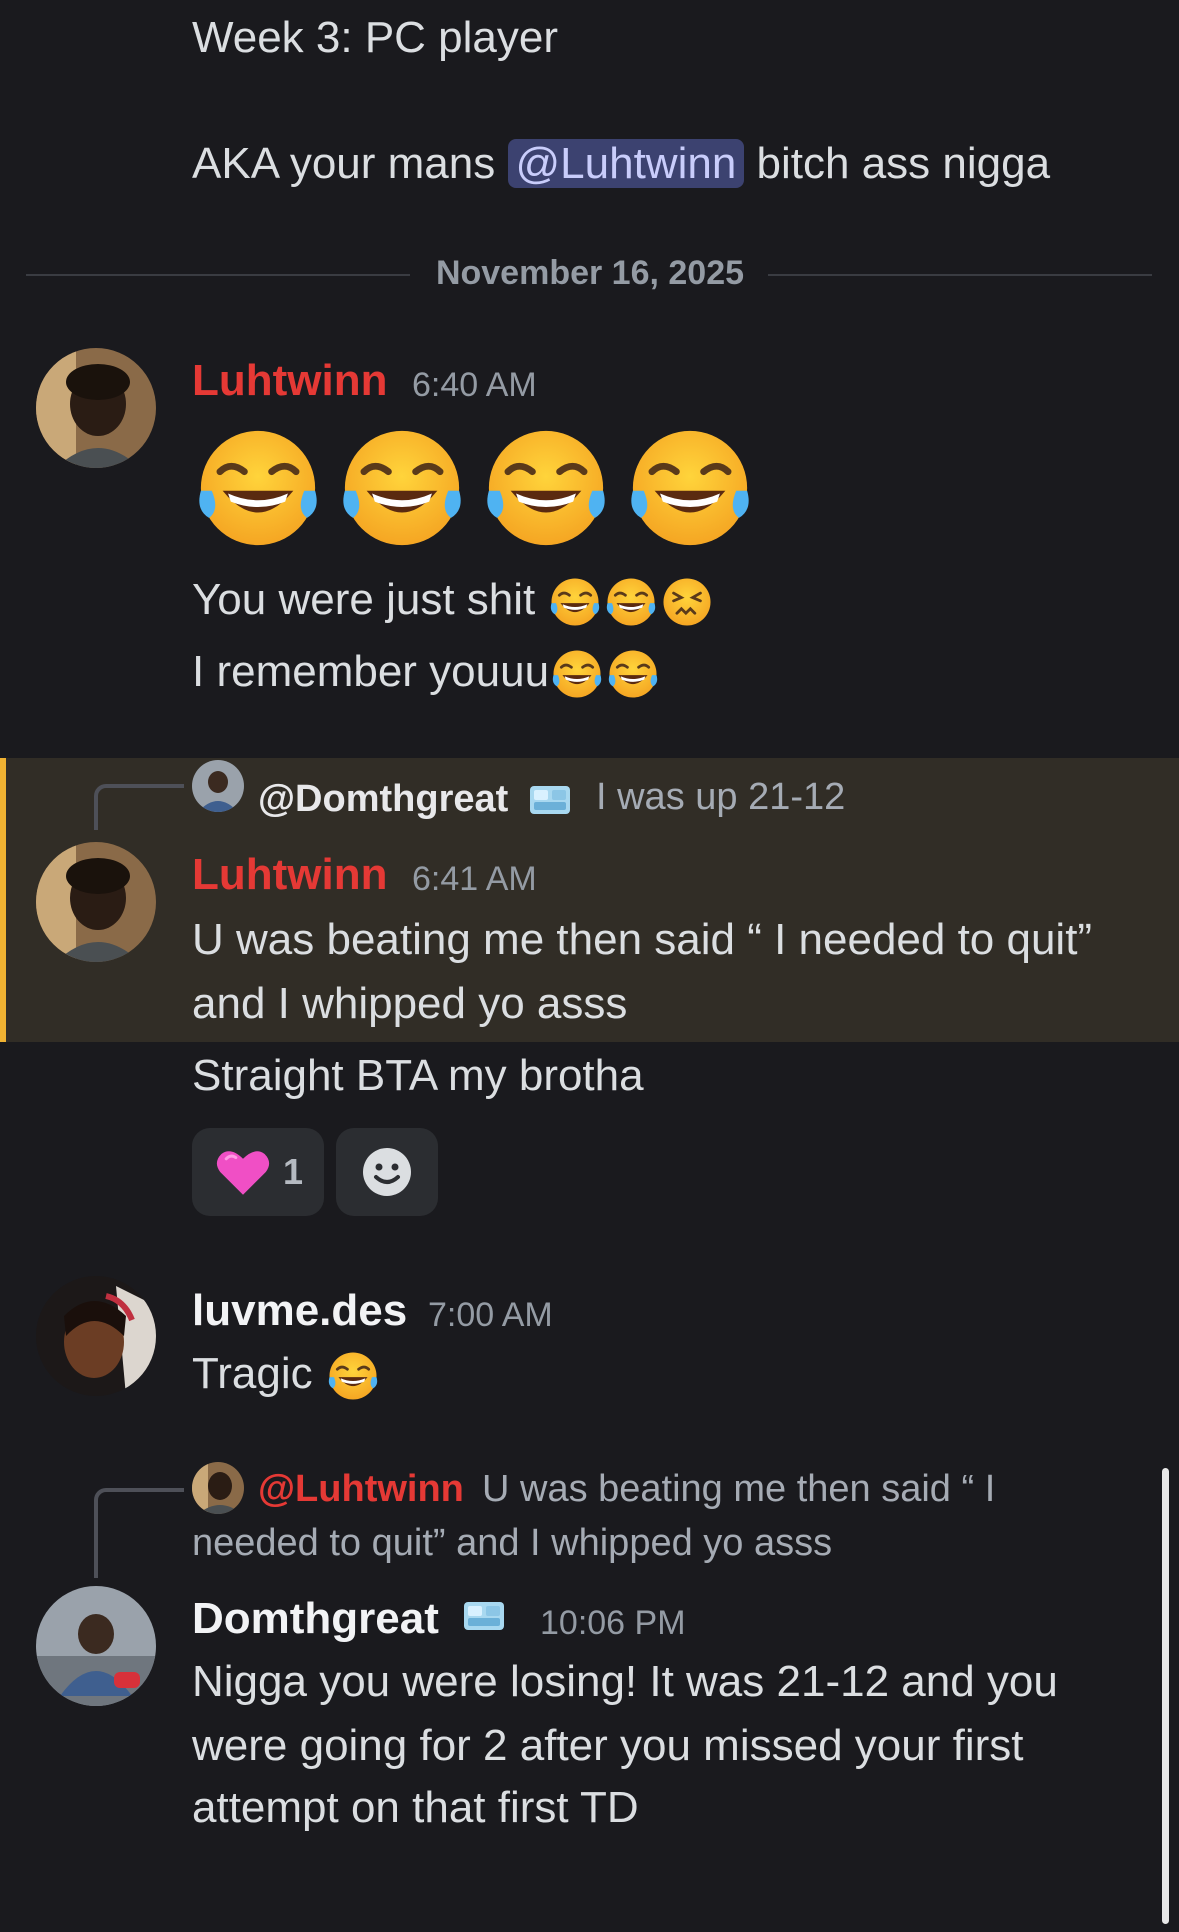 The image size is (1179, 1932). What do you see at coordinates (361, 1489) in the screenshot?
I see `reply-username: @Luhtwinn` at bounding box center [361, 1489].